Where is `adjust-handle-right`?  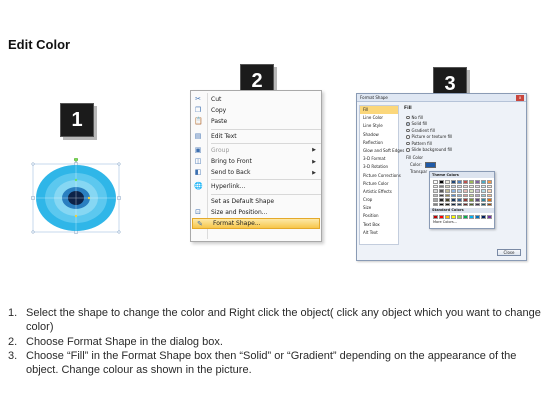
adjust-handle-right is located at coordinates (89, 198).